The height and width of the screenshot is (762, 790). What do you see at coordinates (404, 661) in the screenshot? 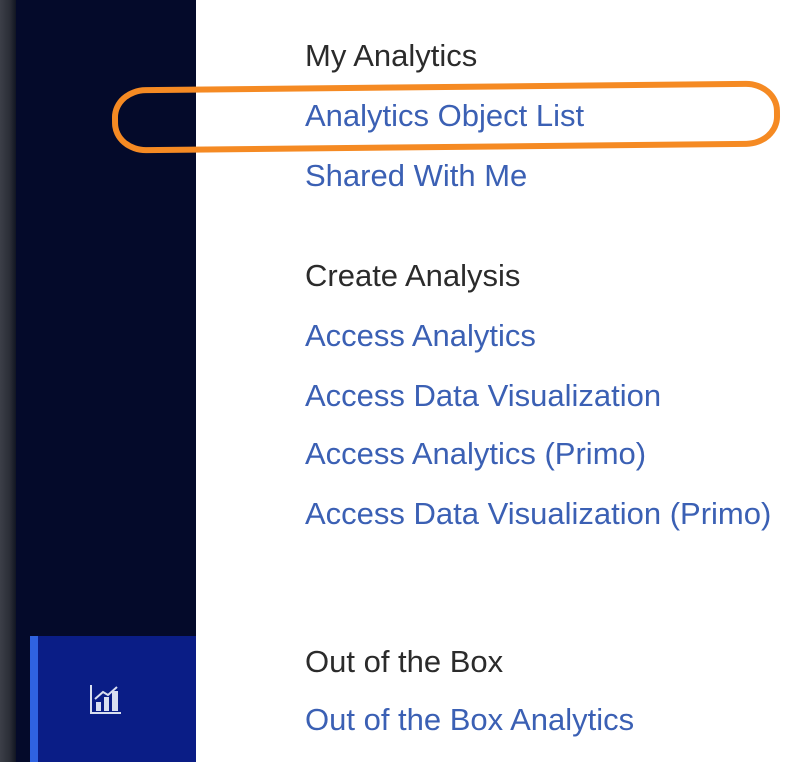
I see `section-title-out-of-the-box: Out of the Box` at bounding box center [404, 661].